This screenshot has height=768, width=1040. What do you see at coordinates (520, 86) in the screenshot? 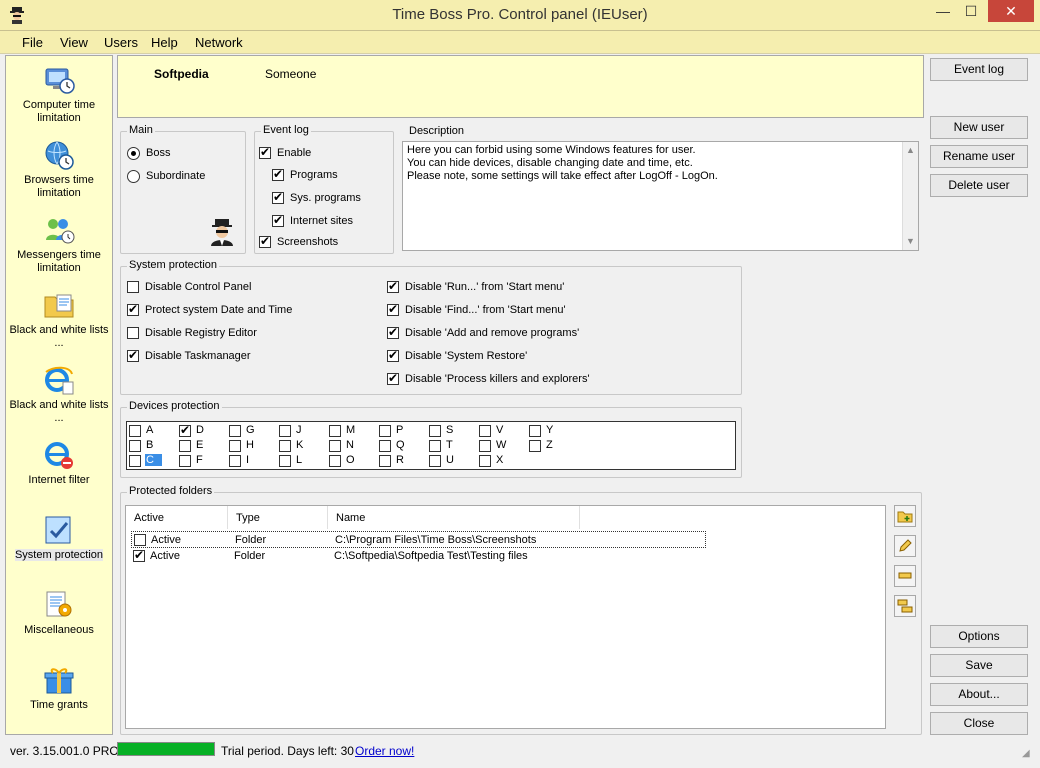
I see `user-panel: Softpedia Someone` at bounding box center [520, 86].